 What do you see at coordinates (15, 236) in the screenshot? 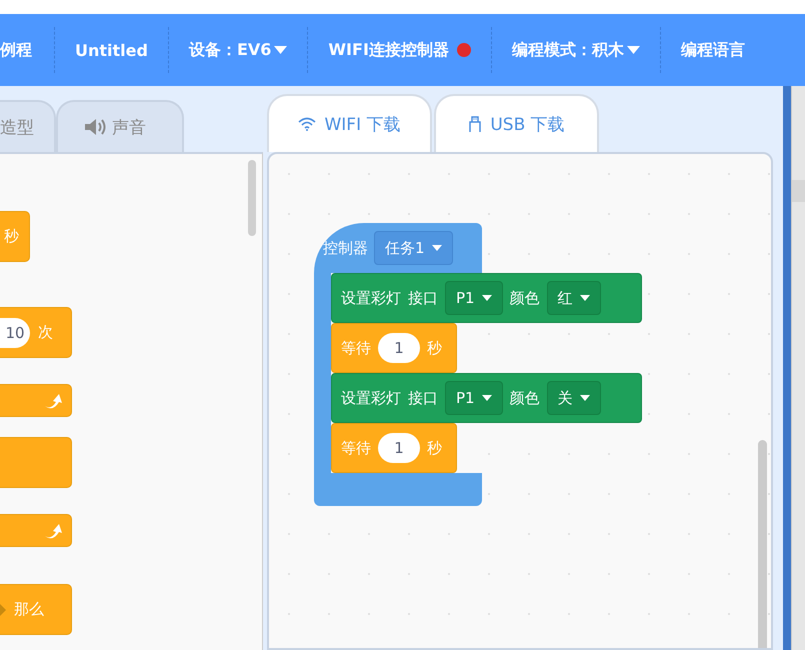
I see `palette-block: 秒` at bounding box center [15, 236].